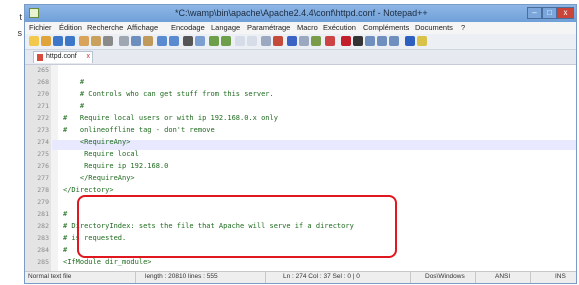 This screenshot has width=579, height=285. Describe the element at coordinates (40, 27) in the screenshot. I see `menu-fichier: Fichier` at that location.